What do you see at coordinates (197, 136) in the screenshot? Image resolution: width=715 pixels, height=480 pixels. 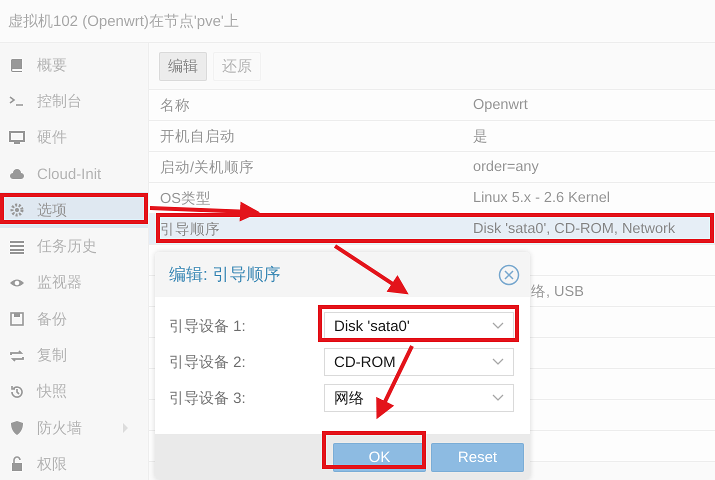 I see `table-cell: 开机自启动` at bounding box center [197, 136].